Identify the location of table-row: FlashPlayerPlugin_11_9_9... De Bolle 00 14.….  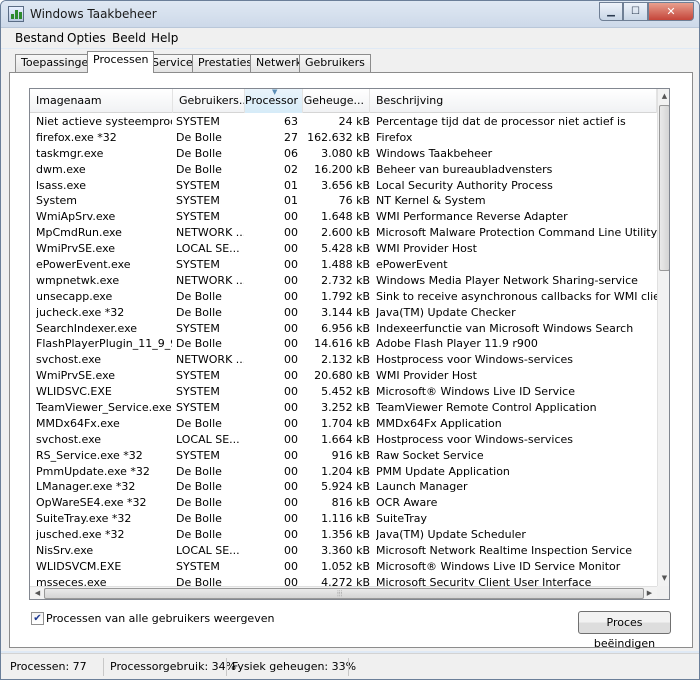
(343, 344).